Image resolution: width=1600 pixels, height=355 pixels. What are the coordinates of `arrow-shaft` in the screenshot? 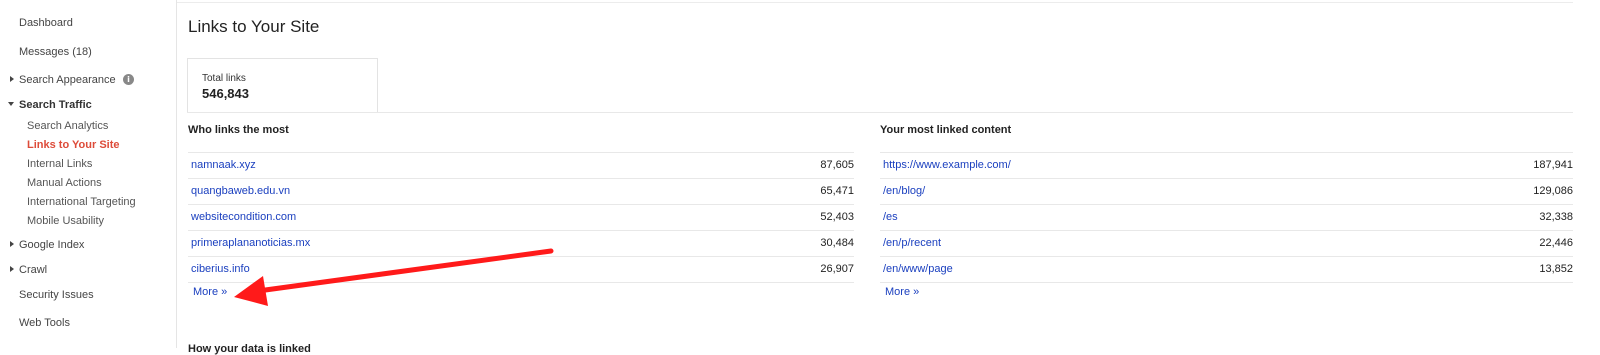 It's located at (404, 271).